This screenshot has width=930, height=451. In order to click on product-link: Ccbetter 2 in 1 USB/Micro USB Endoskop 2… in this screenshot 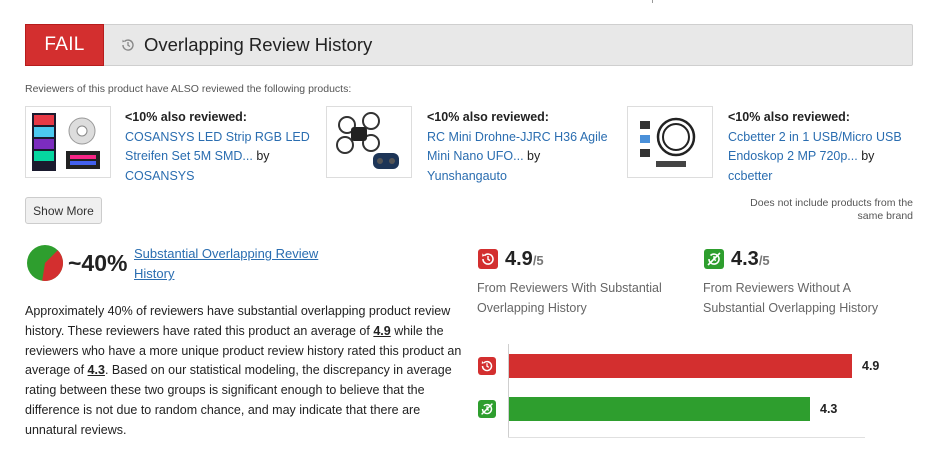, I will do `click(815, 147)`.